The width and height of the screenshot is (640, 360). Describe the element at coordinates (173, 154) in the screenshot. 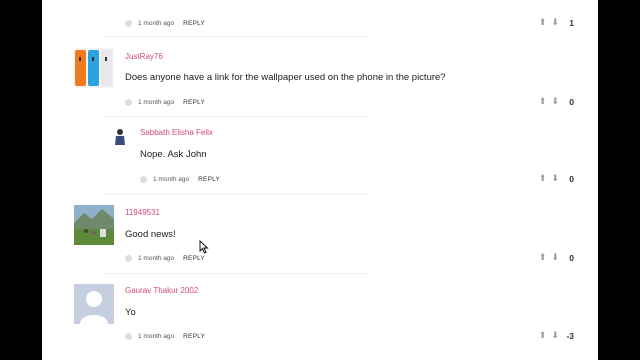

I see `comment-text: Nope. Ask John` at that location.